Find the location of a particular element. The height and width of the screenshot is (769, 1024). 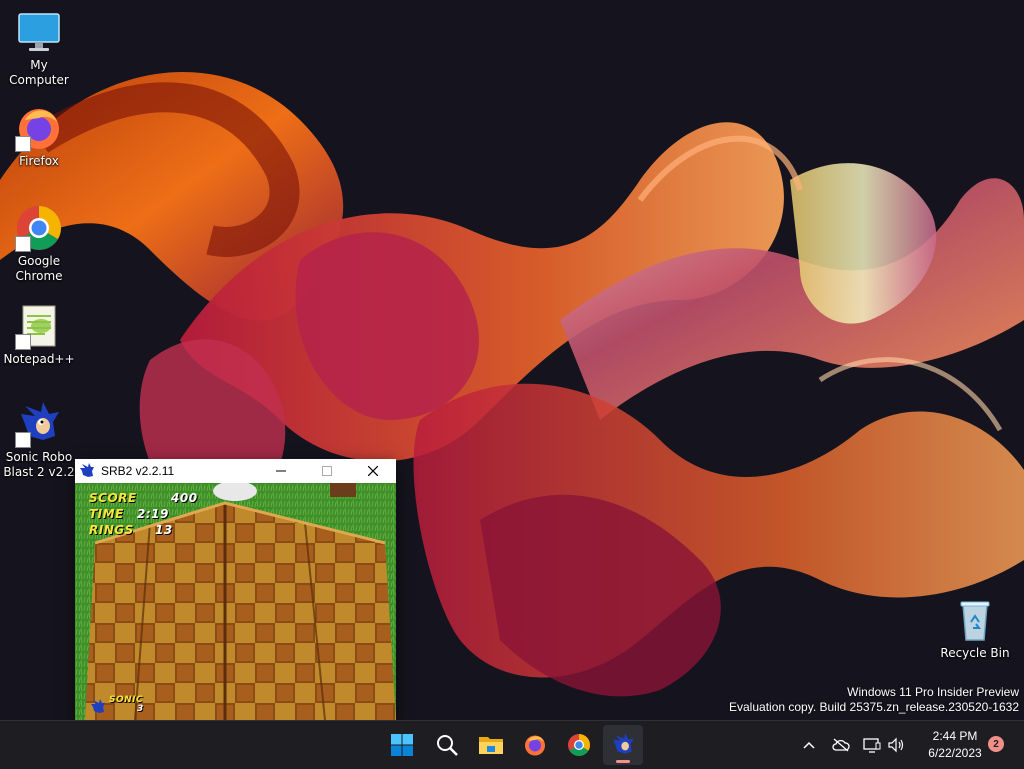

desktop-icon-my-computer: My Computer is located at coordinates (39, 48).